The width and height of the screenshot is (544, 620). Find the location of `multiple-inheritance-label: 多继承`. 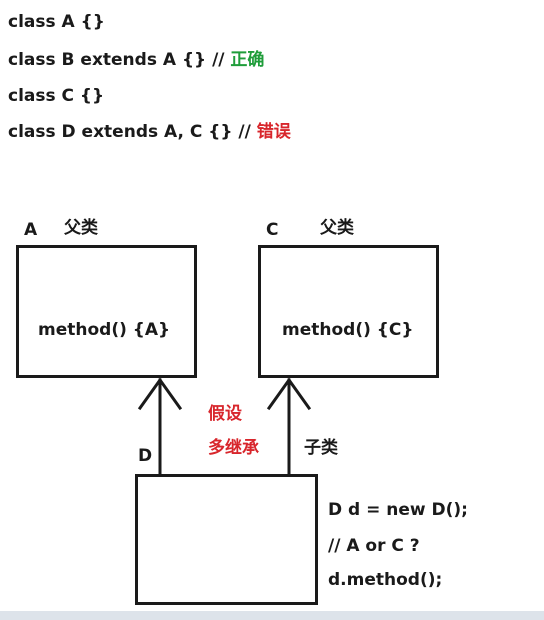

multiple-inheritance-label: 多继承 is located at coordinates (233, 448).